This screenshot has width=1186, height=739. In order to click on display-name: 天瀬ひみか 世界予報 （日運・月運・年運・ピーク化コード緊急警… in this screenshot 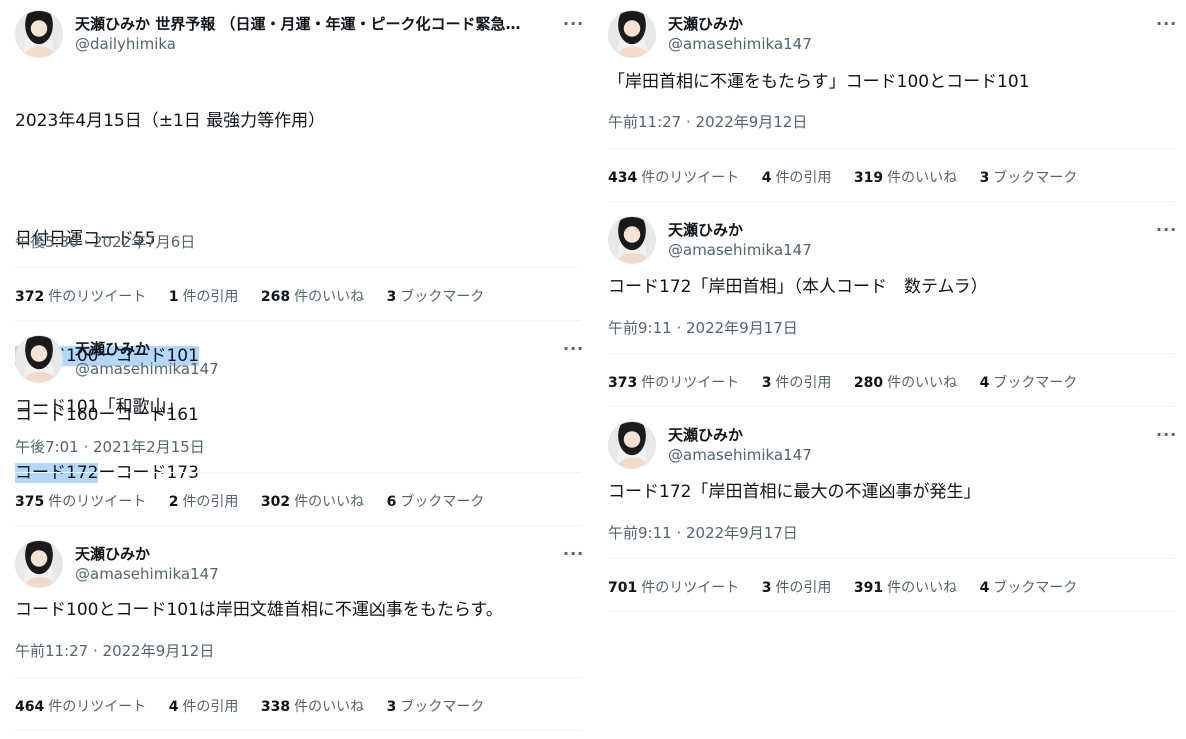, I will do `click(305, 23)`.